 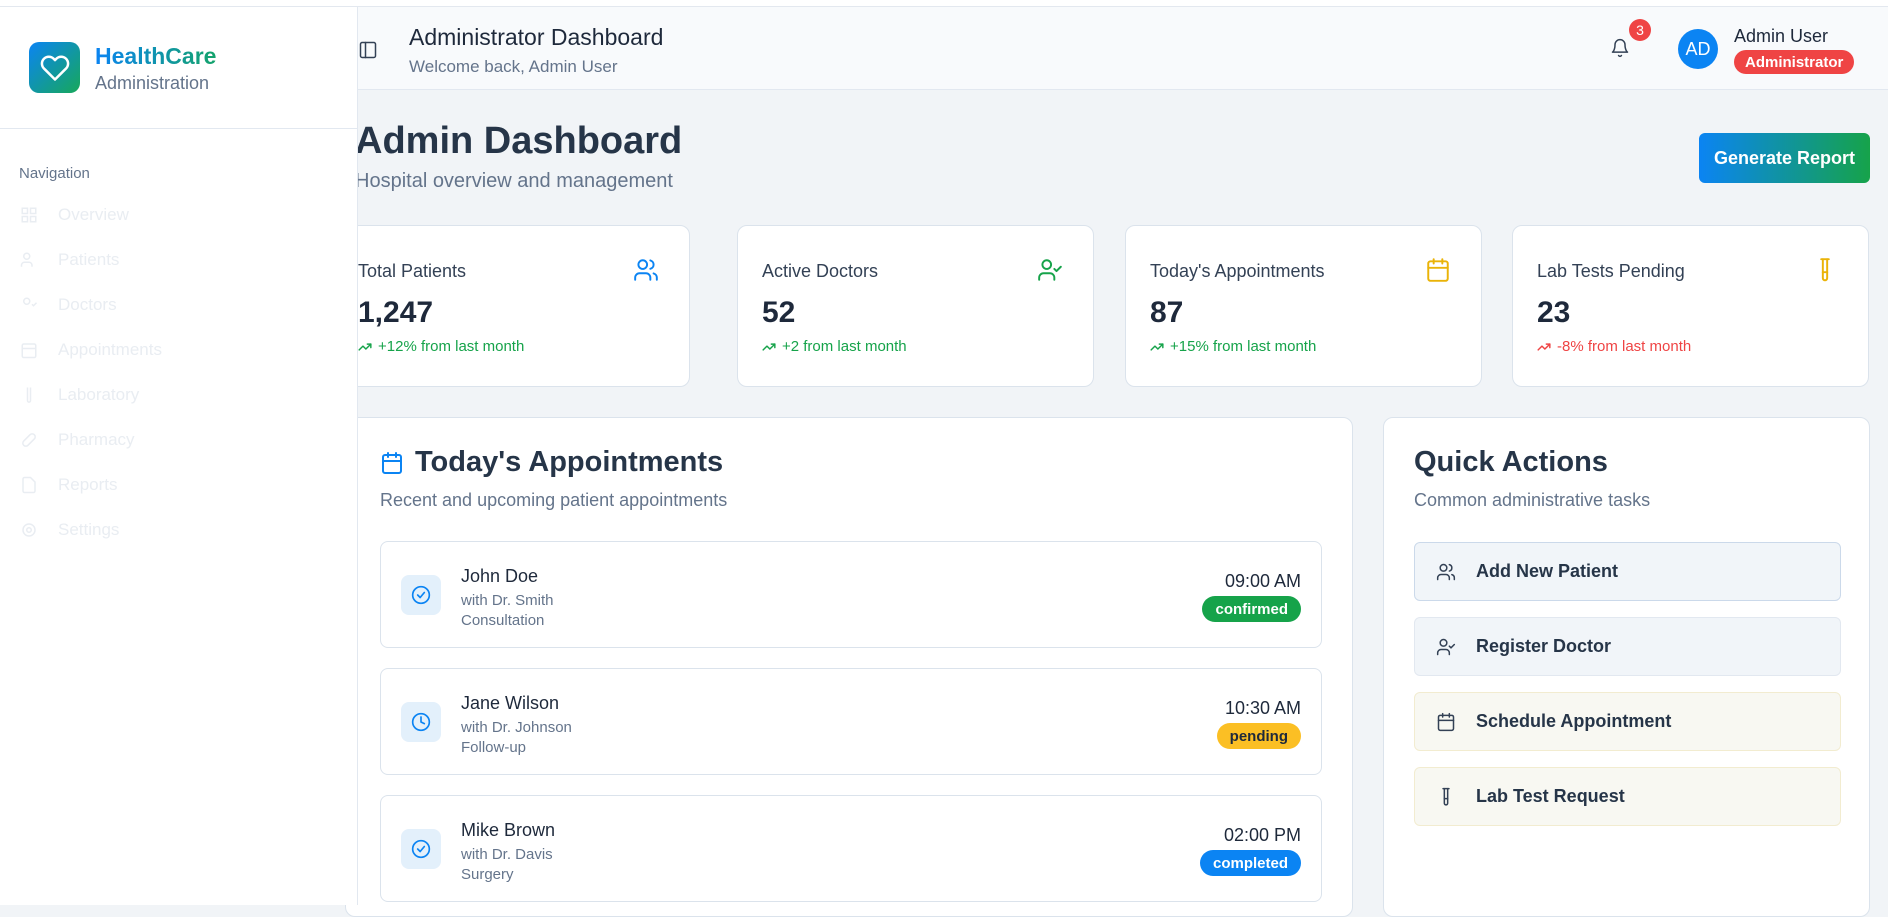 I want to click on sidebar-item-label: Overview, so click(x=93, y=214).